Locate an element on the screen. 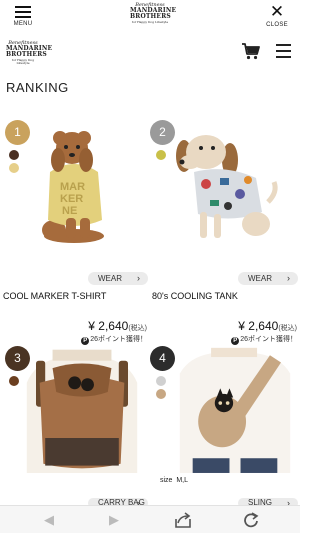 The width and height of the screenshot is (320, 533). share-icon is located at coordinates (183, 520).